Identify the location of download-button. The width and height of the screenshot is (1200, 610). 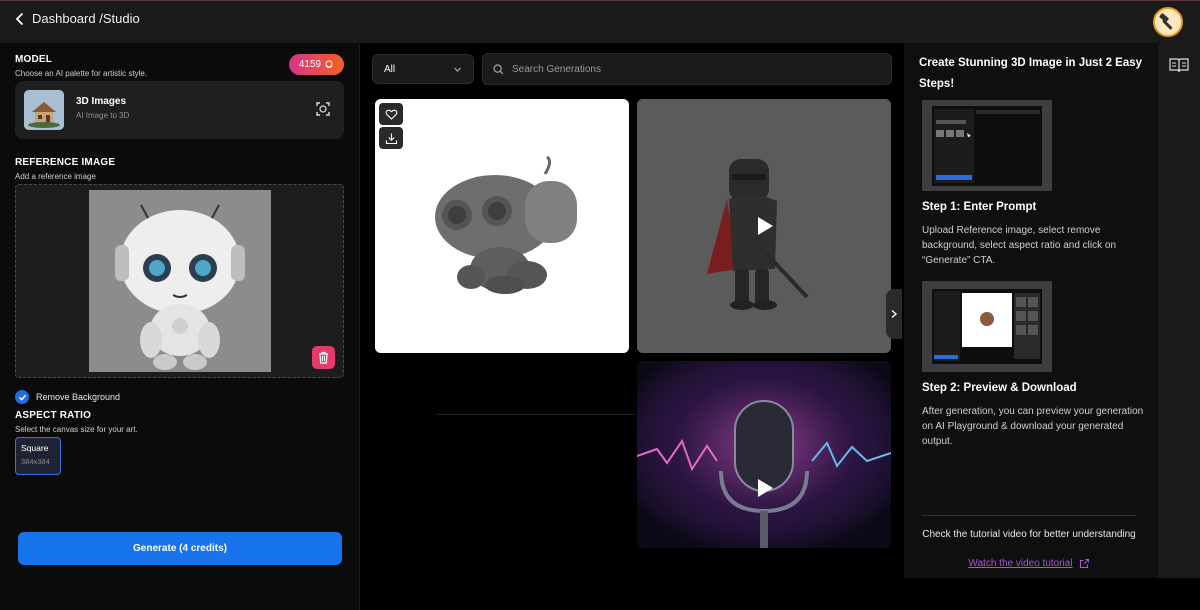
(391, 138).